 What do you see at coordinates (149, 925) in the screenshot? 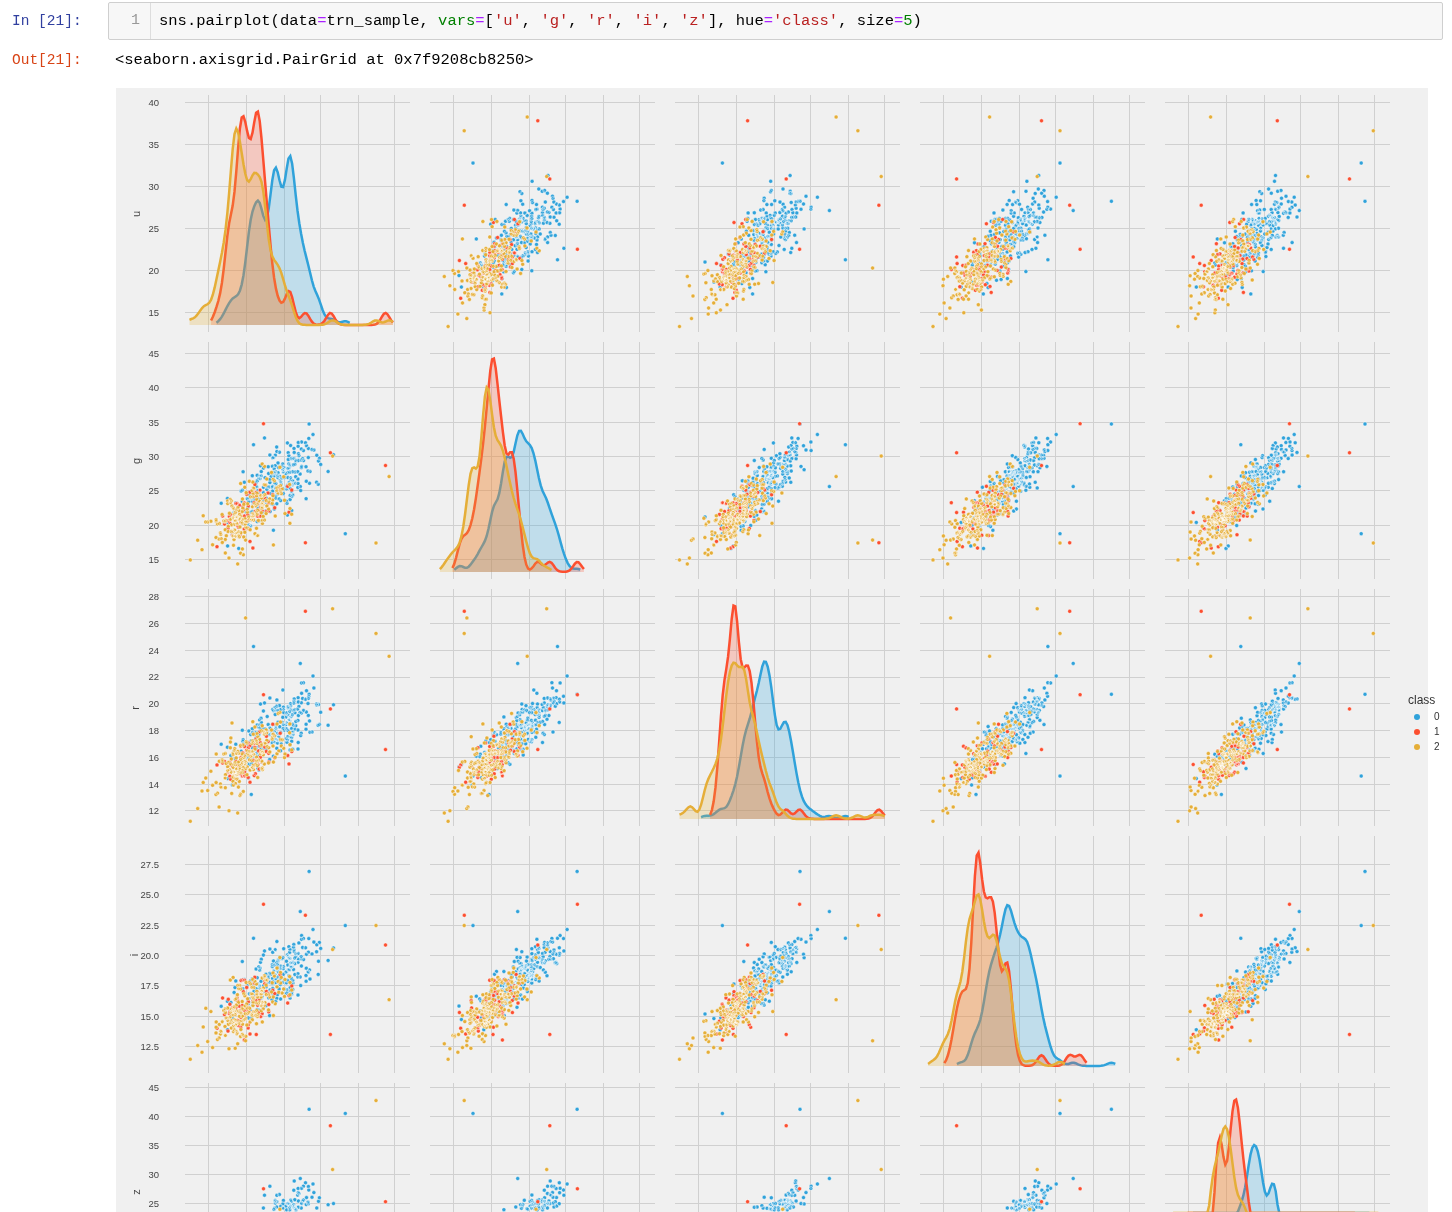
I see `tick-label: 22.5` at bounding box center [149, 925].